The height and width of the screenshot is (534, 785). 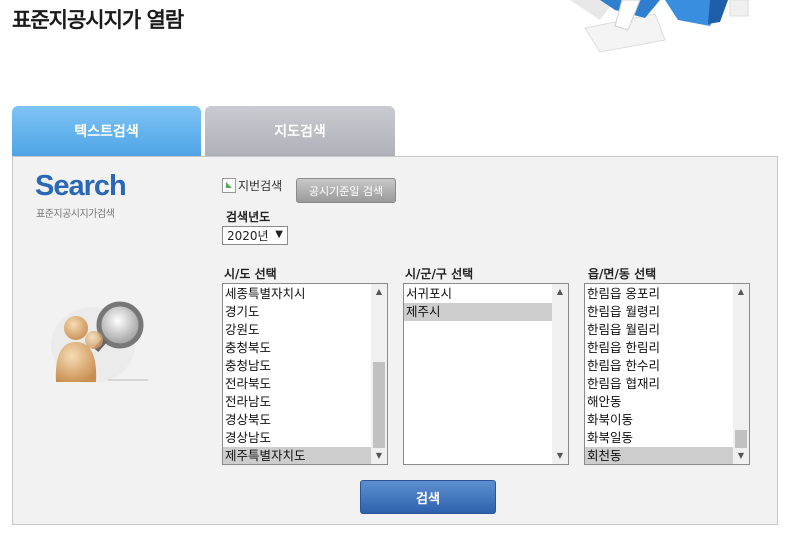 What do you see at coordinates (297, 312) in the screenshot?
I see `list-item: 경기도` at bounding box center [297, 312].